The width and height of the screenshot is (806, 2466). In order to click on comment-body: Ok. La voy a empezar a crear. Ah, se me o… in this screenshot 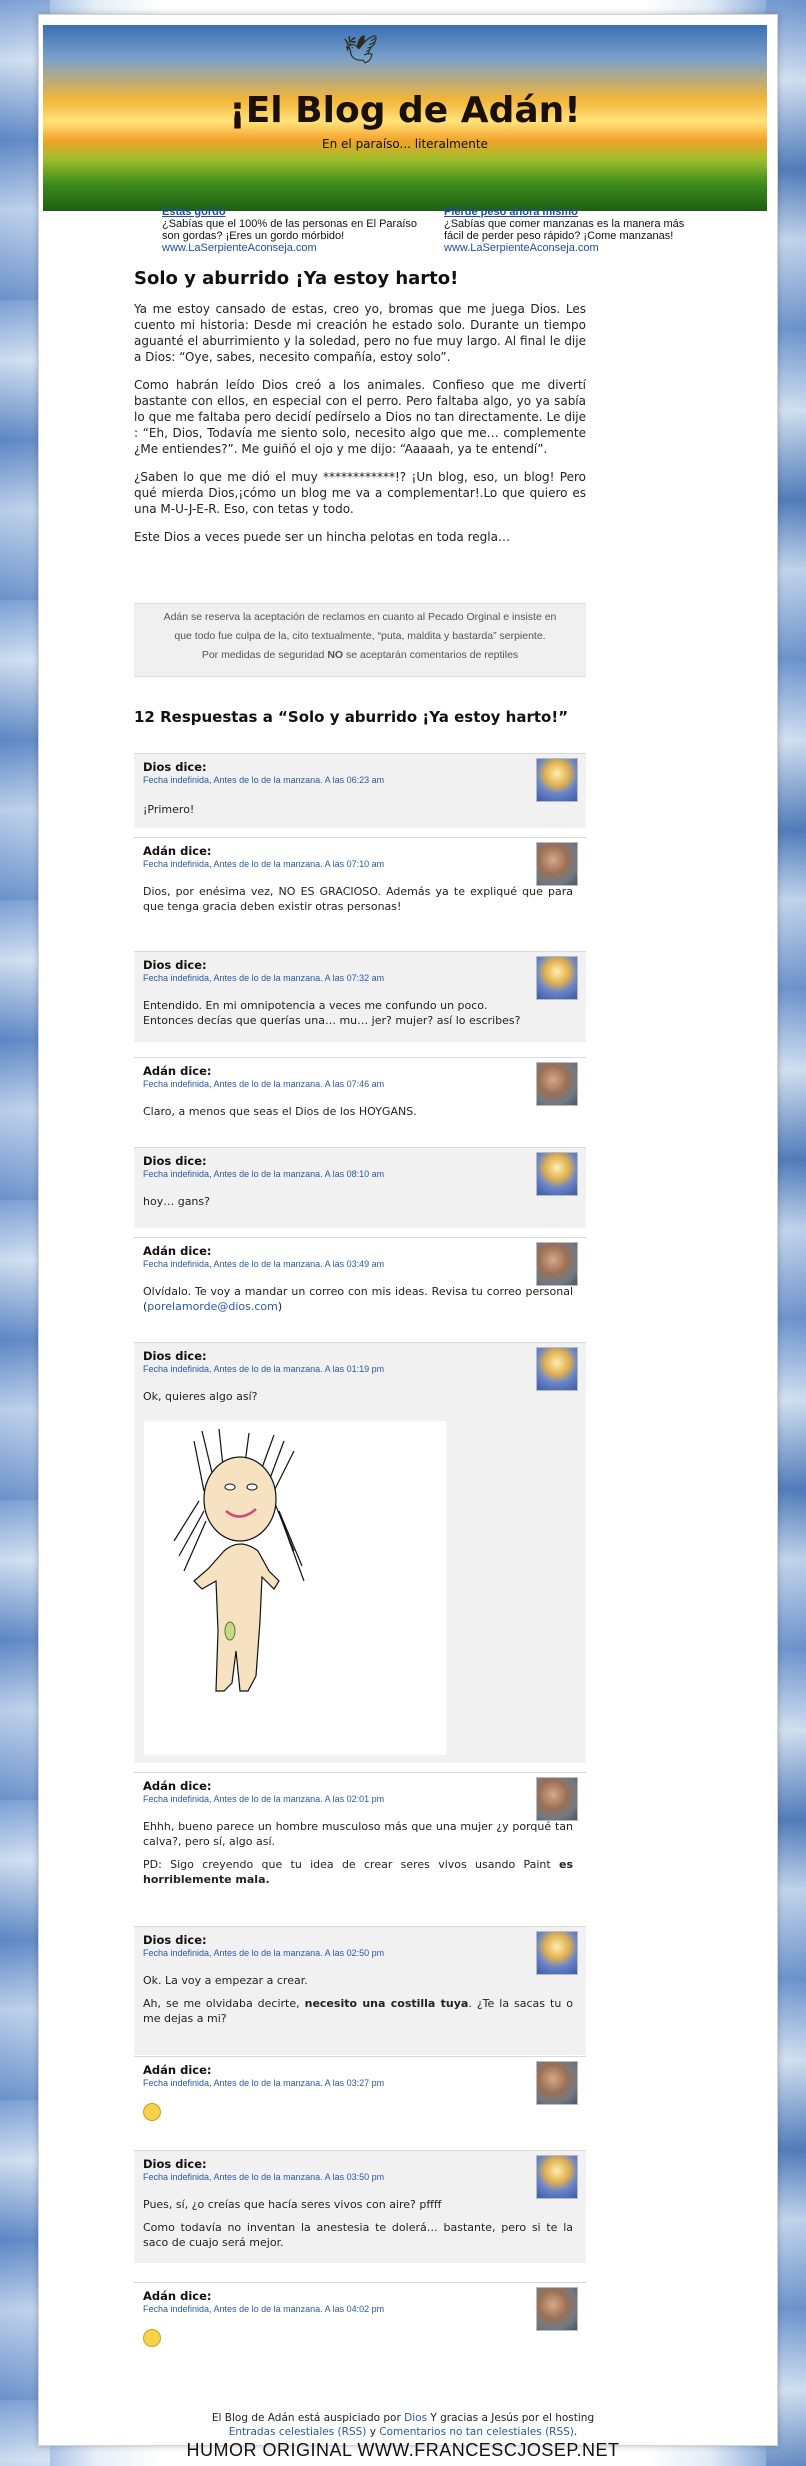, I will do `click(358, 1999)`.